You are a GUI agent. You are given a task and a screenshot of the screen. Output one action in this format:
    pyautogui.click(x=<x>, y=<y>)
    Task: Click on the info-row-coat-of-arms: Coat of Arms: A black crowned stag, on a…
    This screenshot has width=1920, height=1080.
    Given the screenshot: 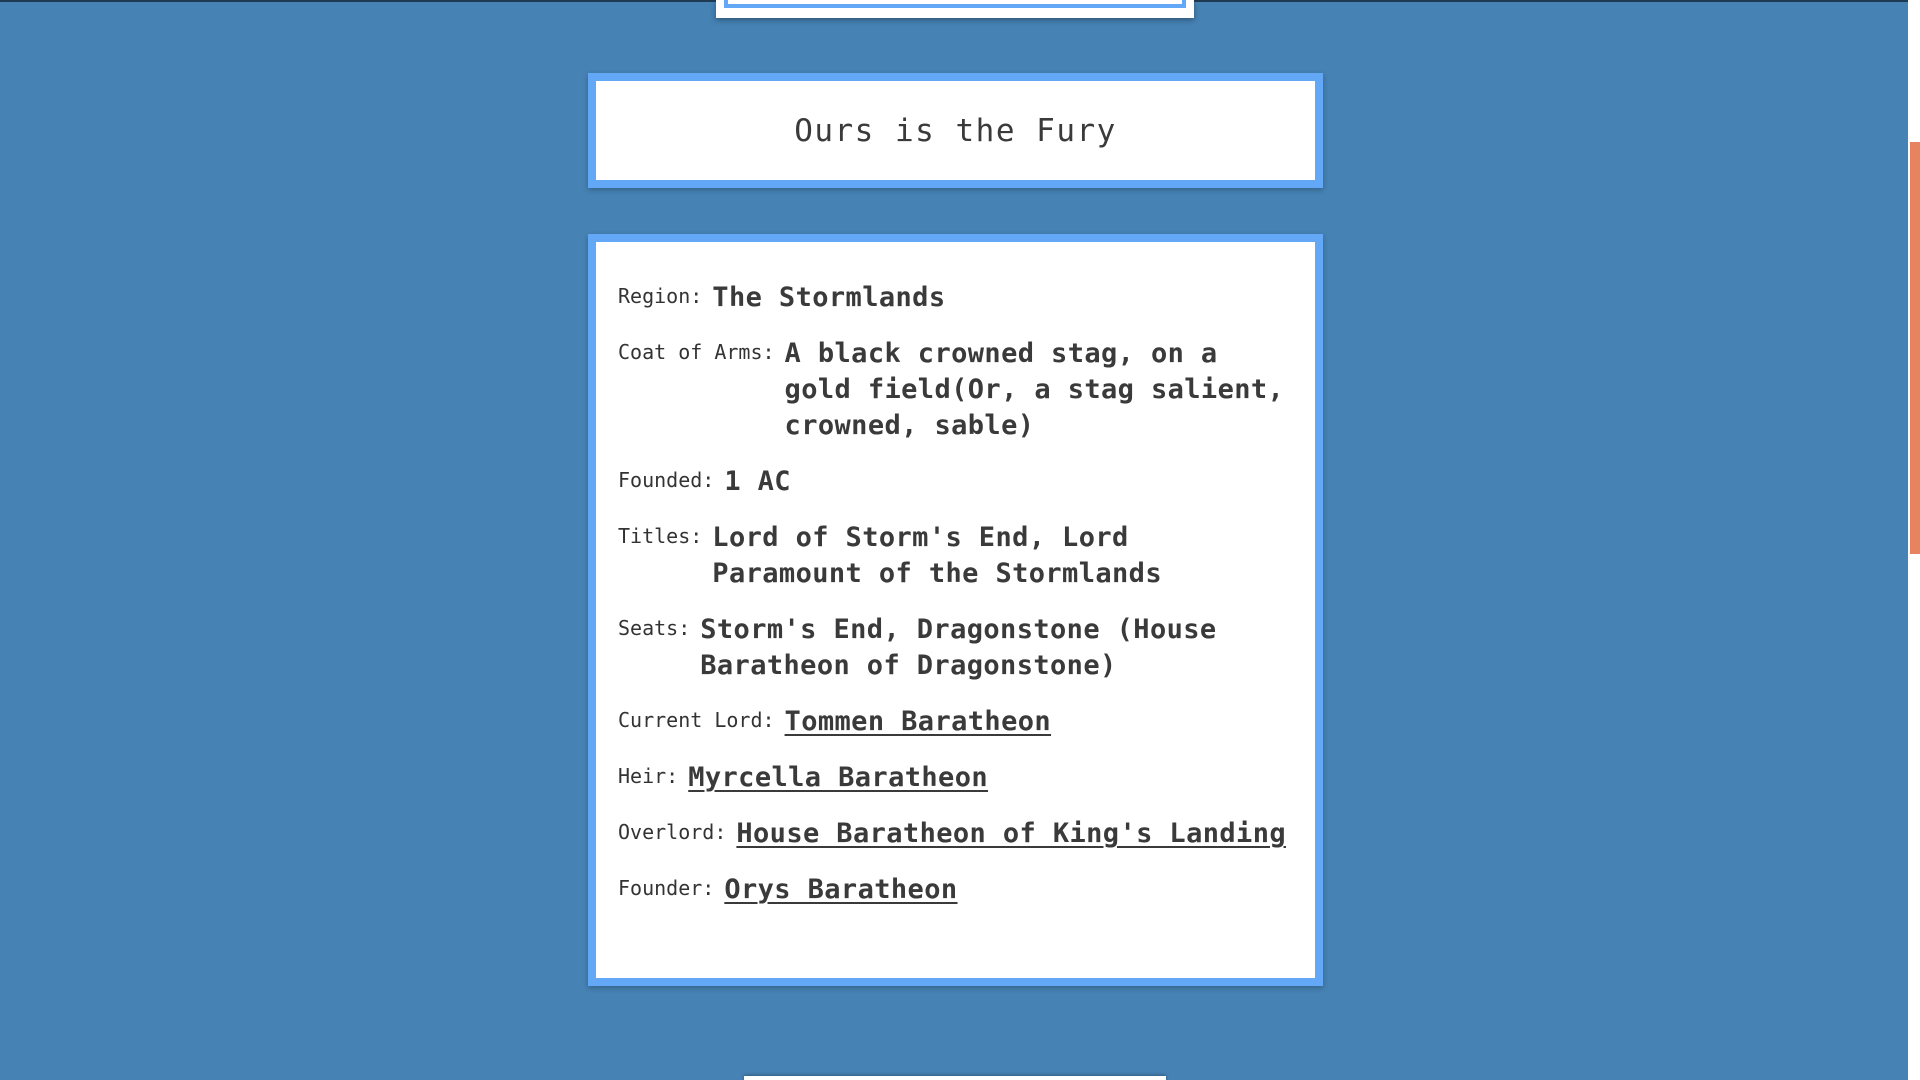 What is the action you would take?
    pyautogui.click(x=954, y=391)
    